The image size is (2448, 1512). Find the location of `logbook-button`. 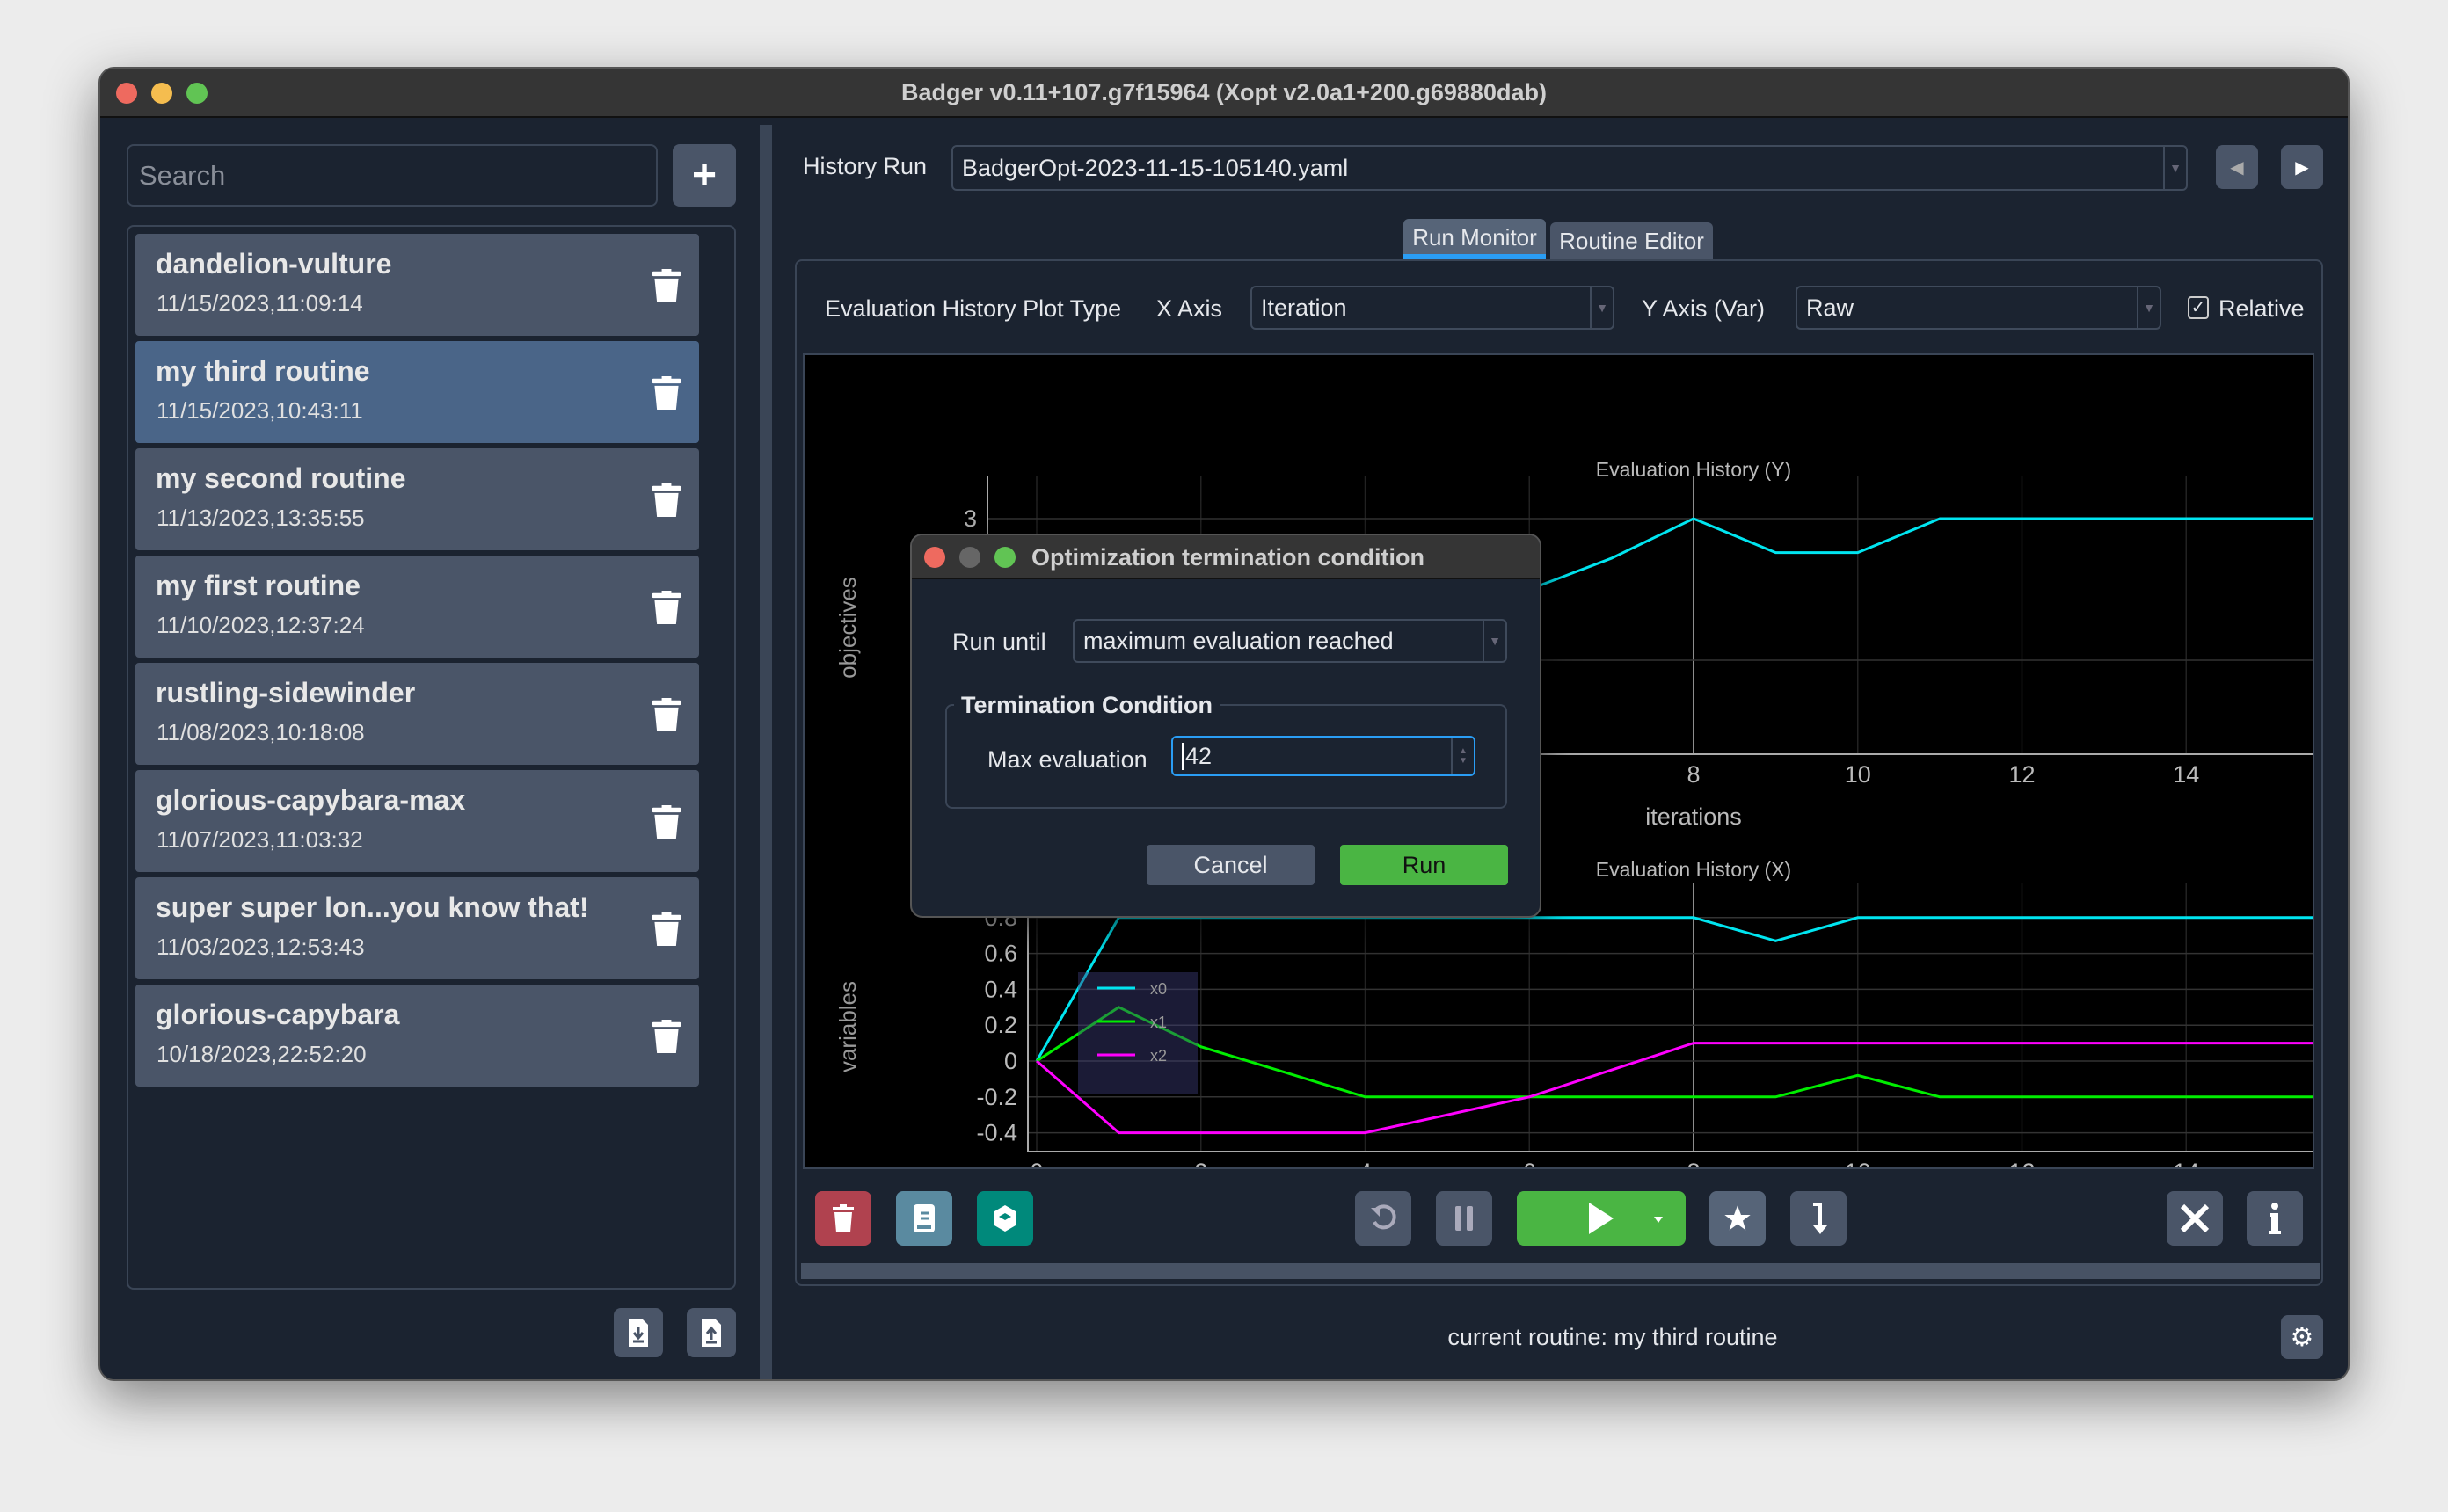

logbook-button is located at coordinates (924, 1219).